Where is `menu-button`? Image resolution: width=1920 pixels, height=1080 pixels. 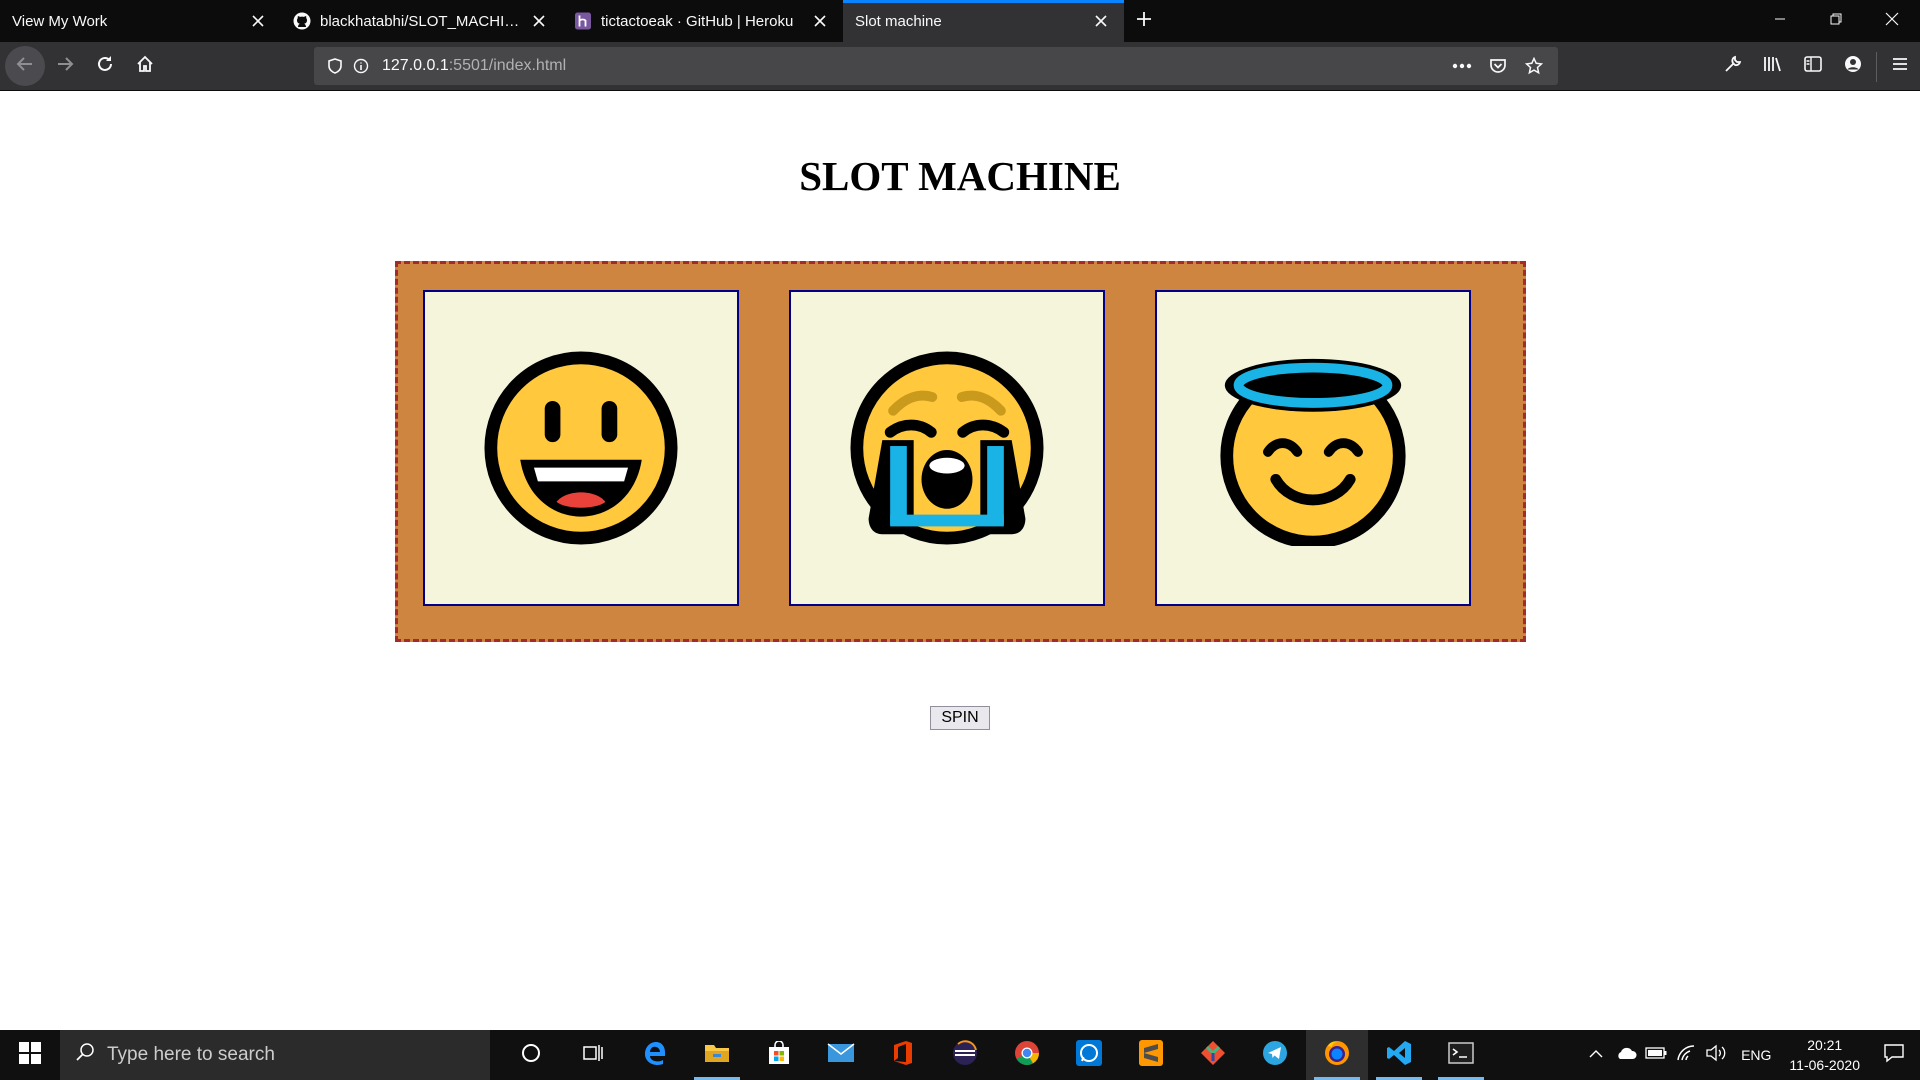 menu-button is located at coordinates (1900, 67).